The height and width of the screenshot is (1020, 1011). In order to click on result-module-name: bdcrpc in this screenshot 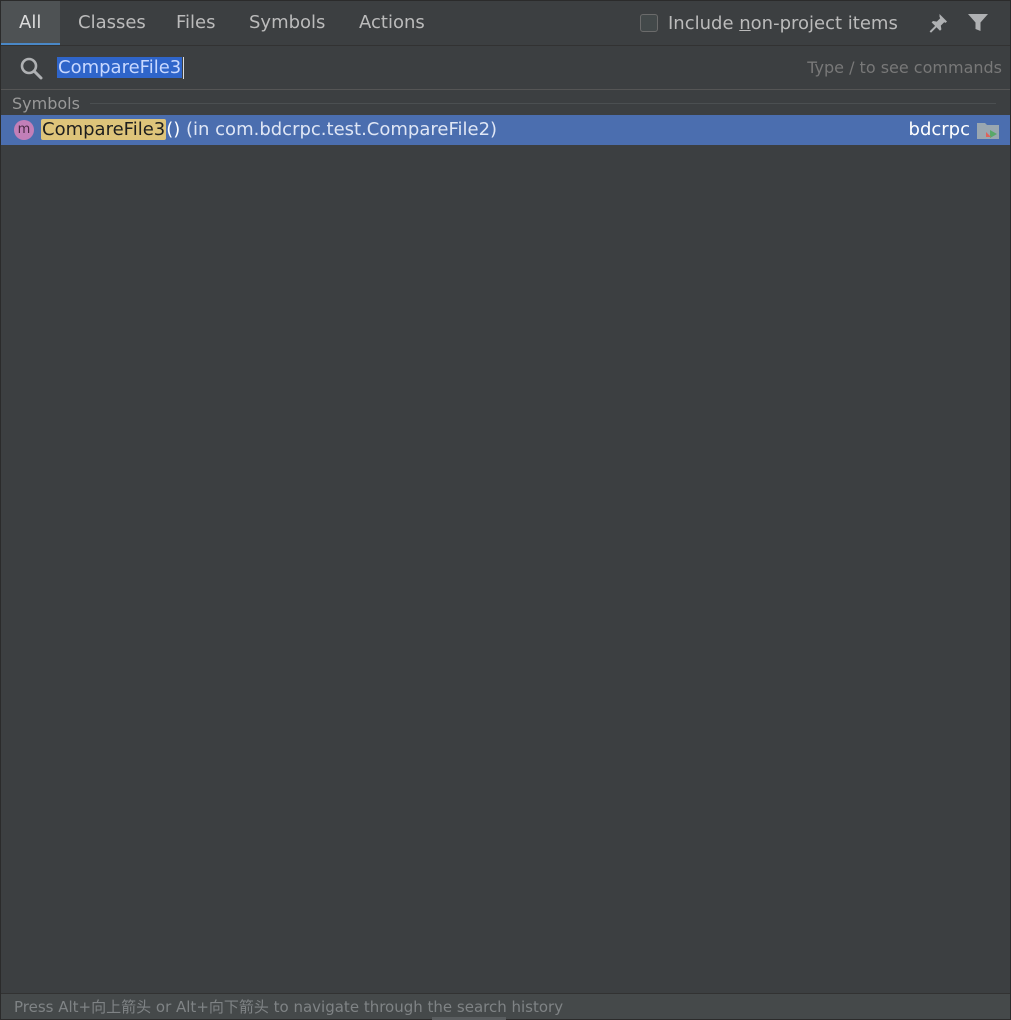, I will do `click(939, 129)`.